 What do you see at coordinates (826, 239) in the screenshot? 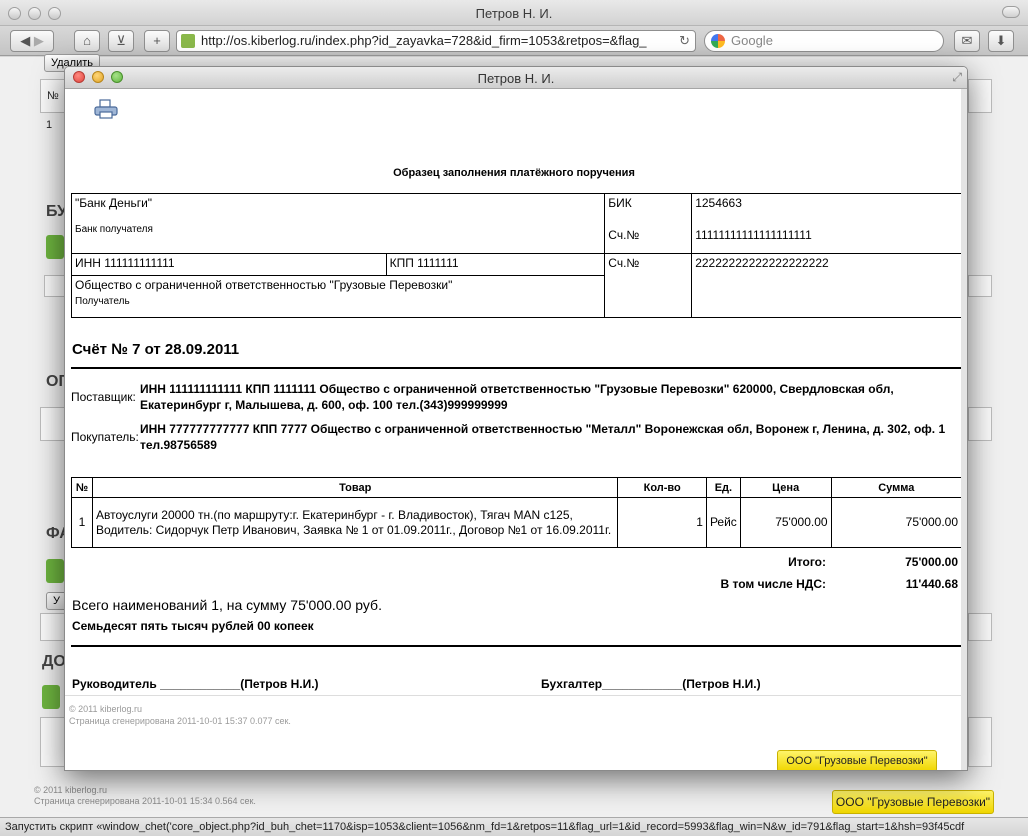
I see `account-value-1: 11111111111111111111` at bounding box center [826, 239].